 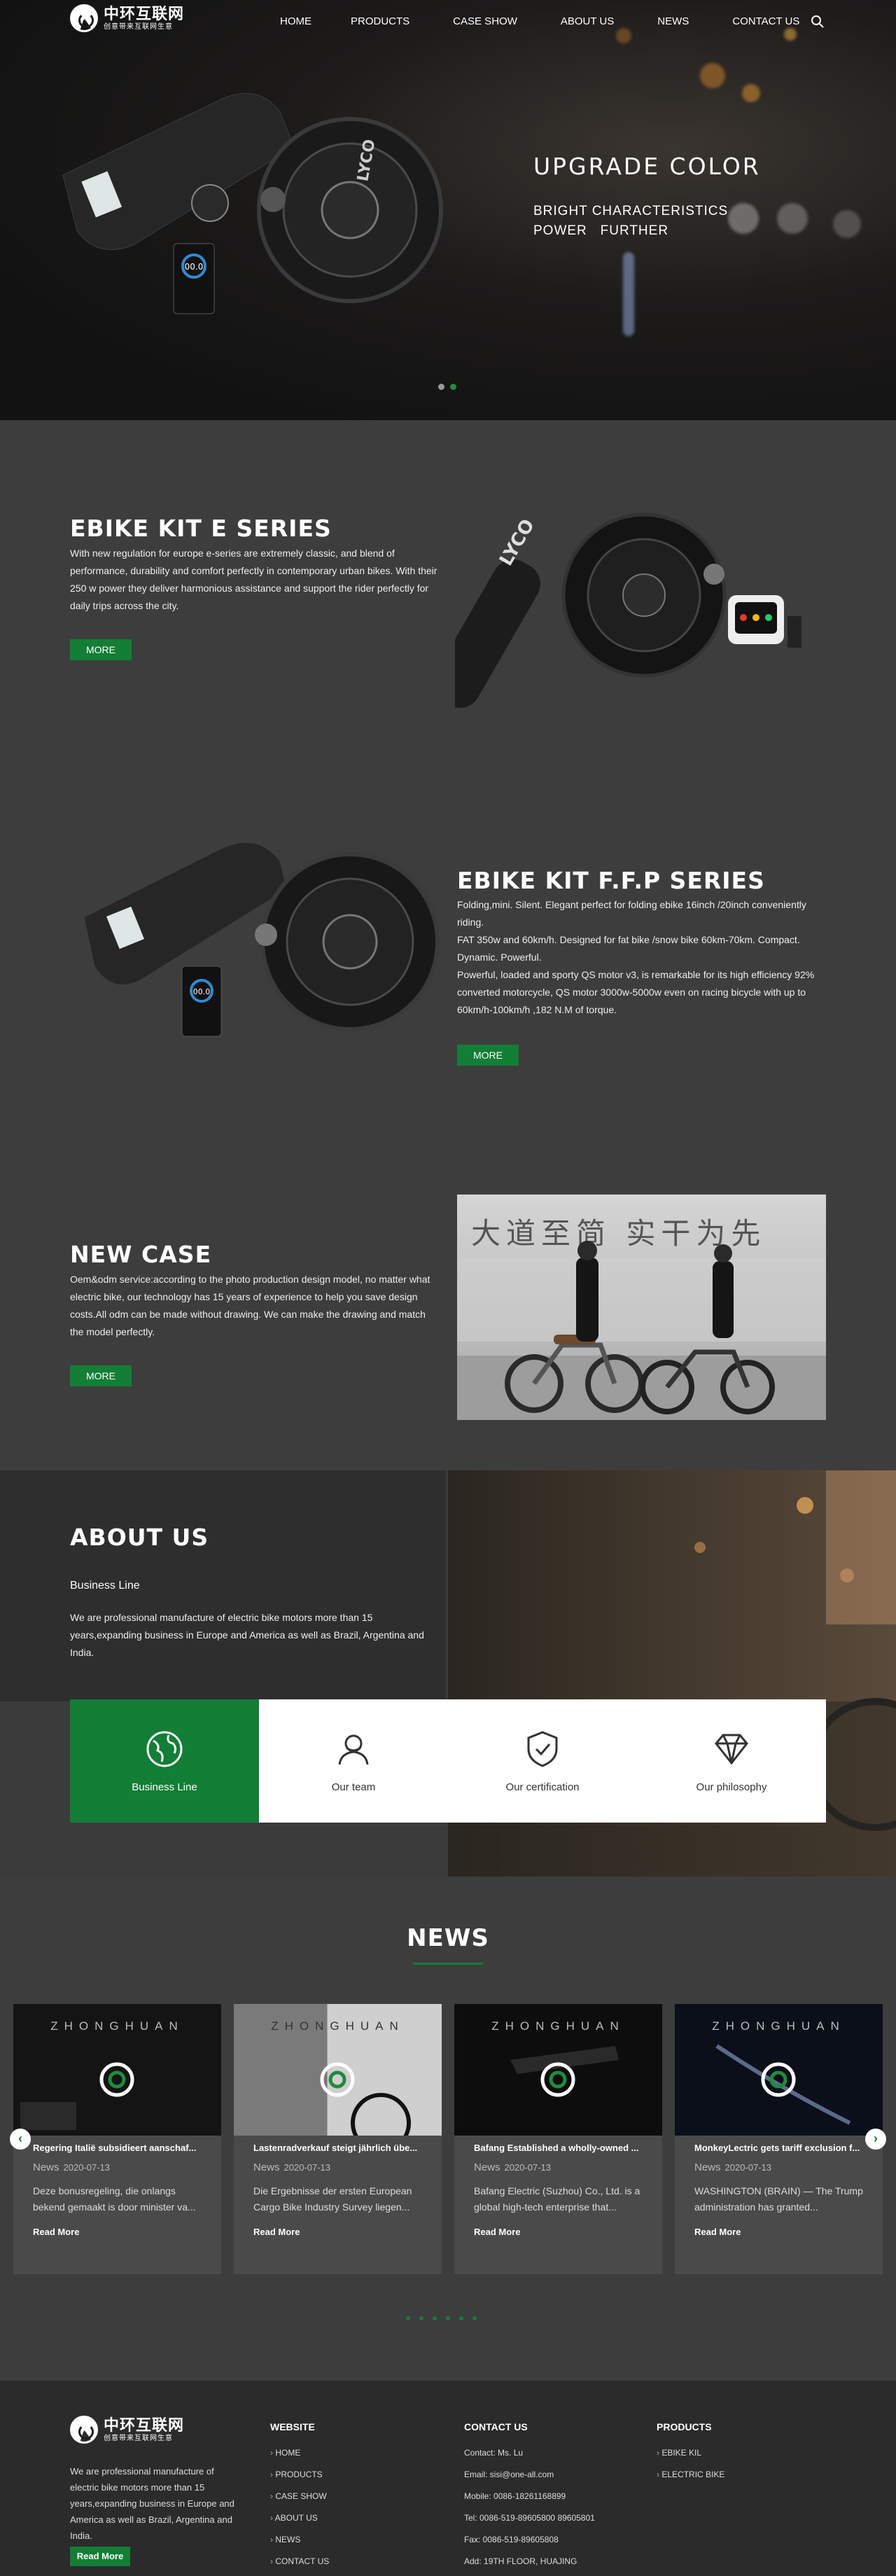 What do you see at coordinates (673, 21) in the screenshot?
I see `nav-news: NEWS` at bounding box center [673, 21].